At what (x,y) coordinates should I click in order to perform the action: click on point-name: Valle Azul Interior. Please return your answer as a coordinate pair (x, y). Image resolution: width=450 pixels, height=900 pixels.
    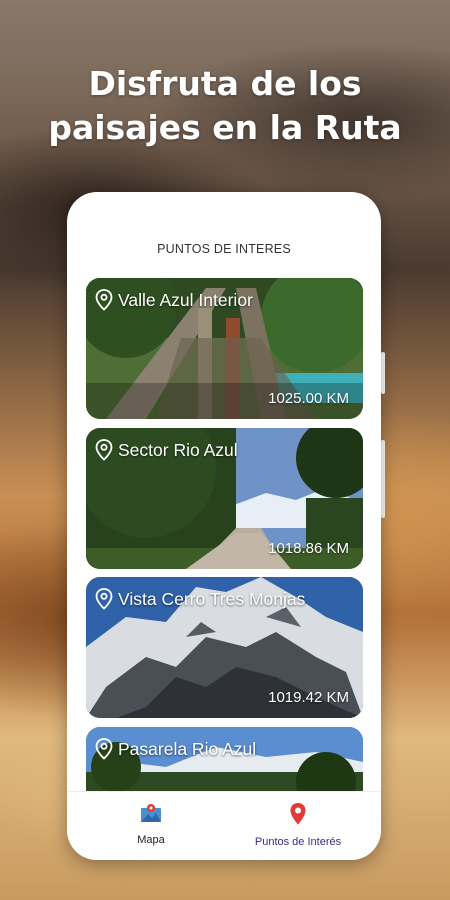
    Looking at the image, I should click on (185, 300).